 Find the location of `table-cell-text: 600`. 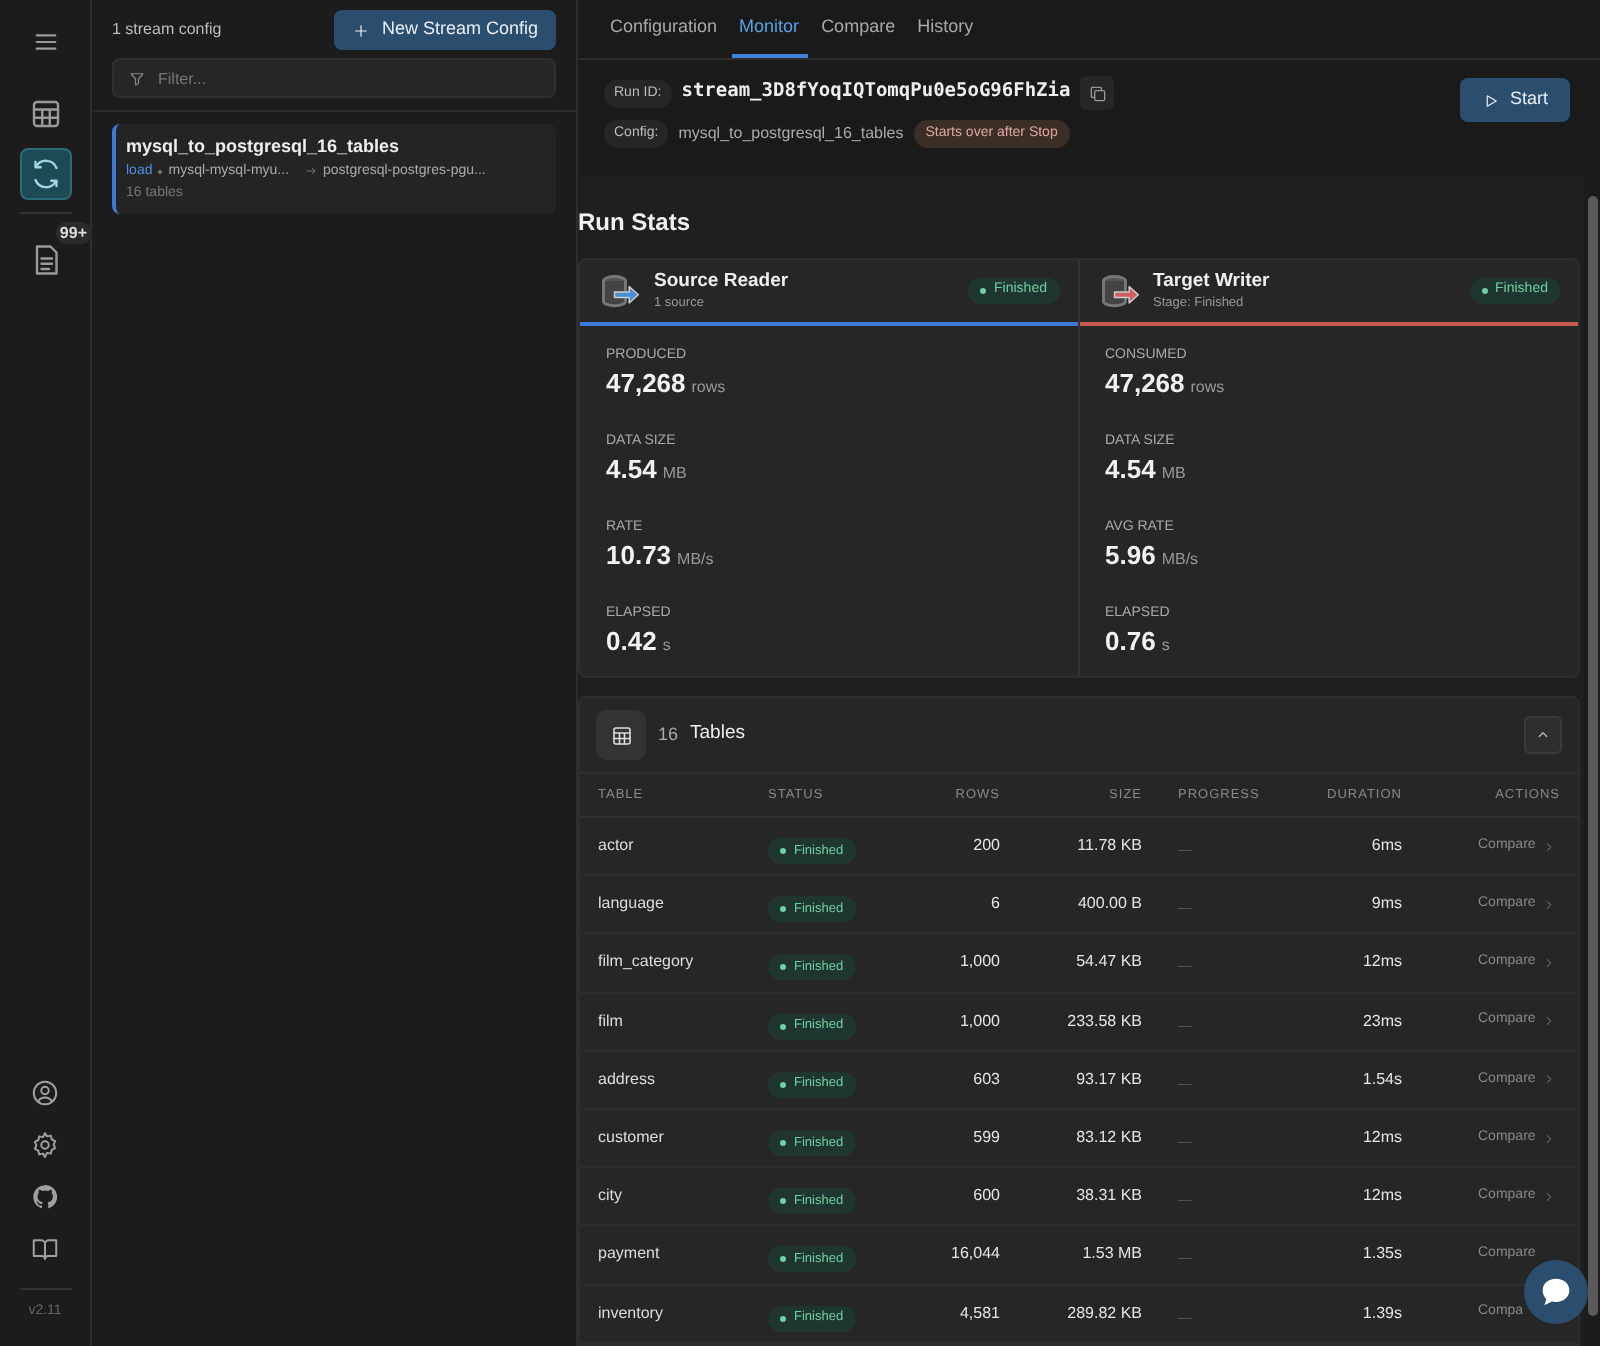

table-cell-text: 600 is located at coordinates (985, 1196).